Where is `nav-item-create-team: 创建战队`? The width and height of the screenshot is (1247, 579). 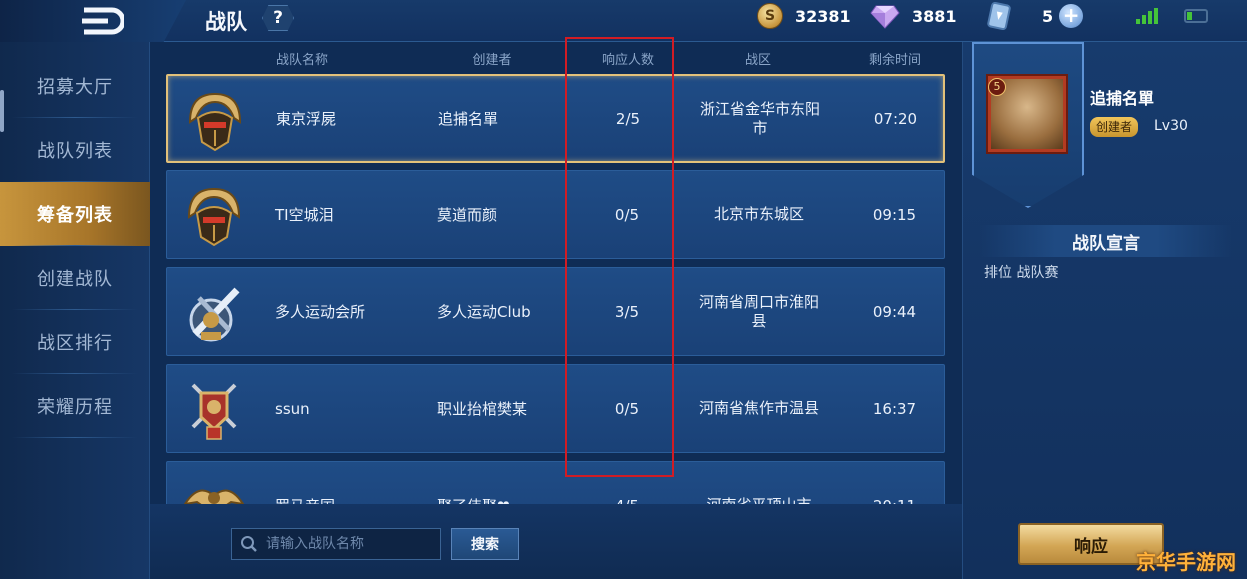
nav-item-create-team: 创建战队 is located at coordinates (75, 278).